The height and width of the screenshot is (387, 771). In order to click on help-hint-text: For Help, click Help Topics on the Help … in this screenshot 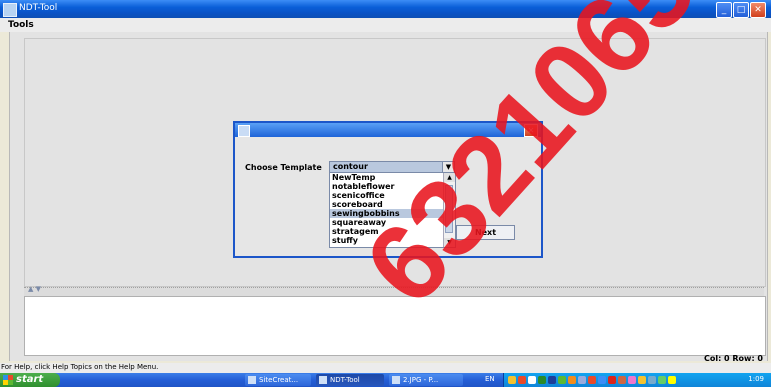, I will do `click(80, 367)`.